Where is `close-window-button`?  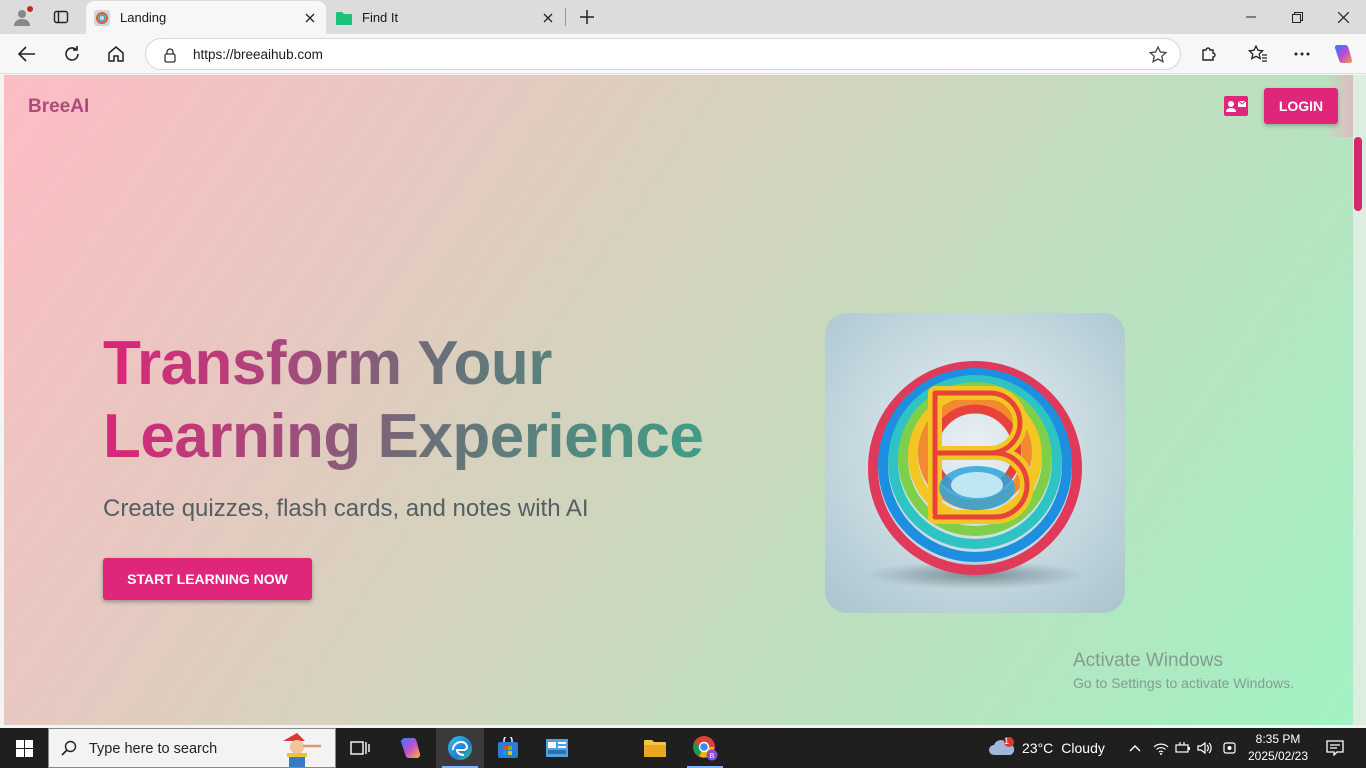
close-window-button is located at coordinates (1343, 17).